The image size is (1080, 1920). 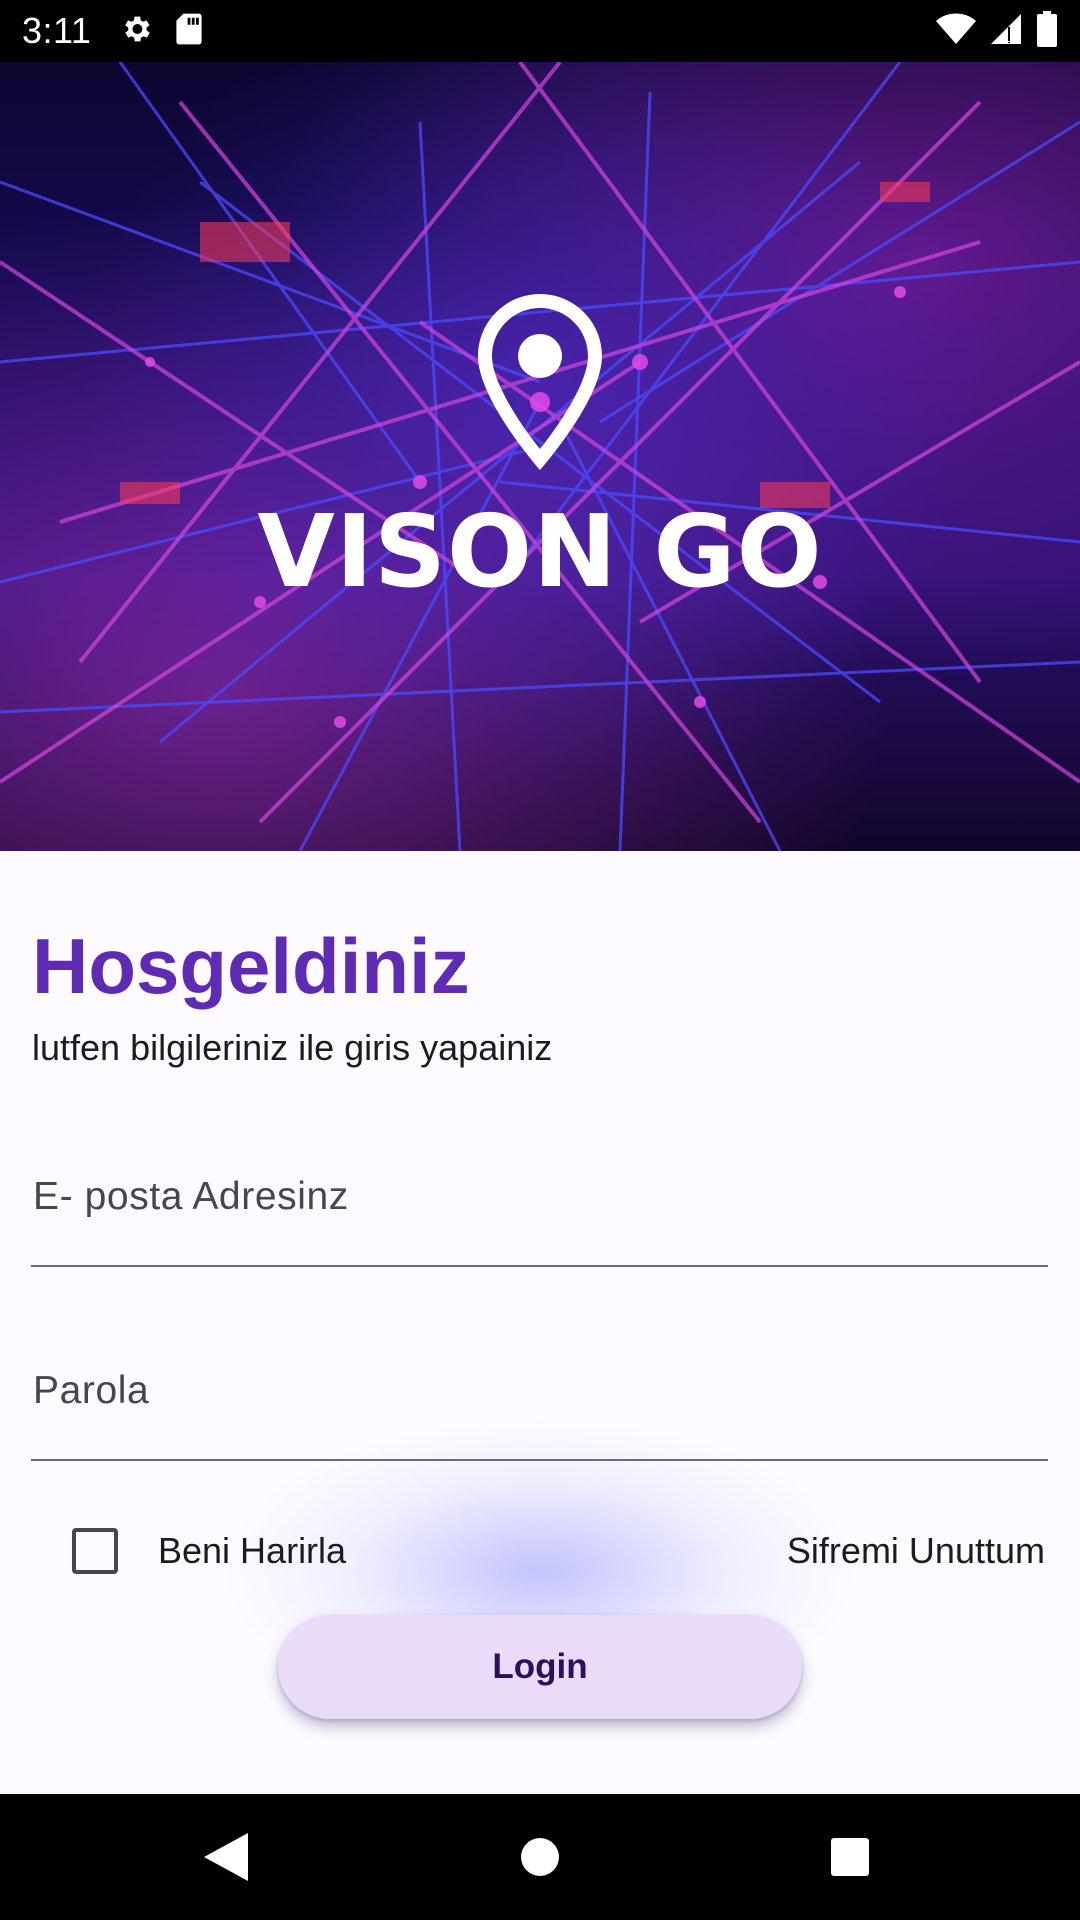 What do you see at coordinates (956, 31) in the screenshot?
I see `wifi-icon` at bounding box center [956, 31].